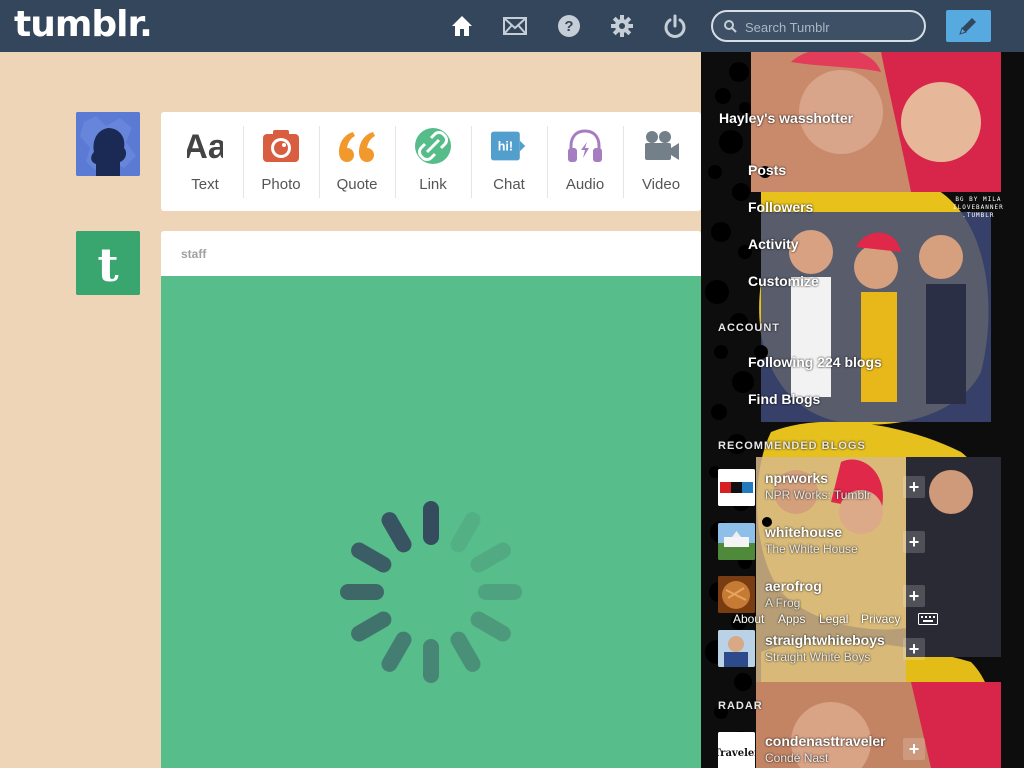 The width and height of the screenshot is (1024, 768). Describe the element at coordinates (749, 328) in the screenshot. I see `account-heading: ACCOUNT` at that location.